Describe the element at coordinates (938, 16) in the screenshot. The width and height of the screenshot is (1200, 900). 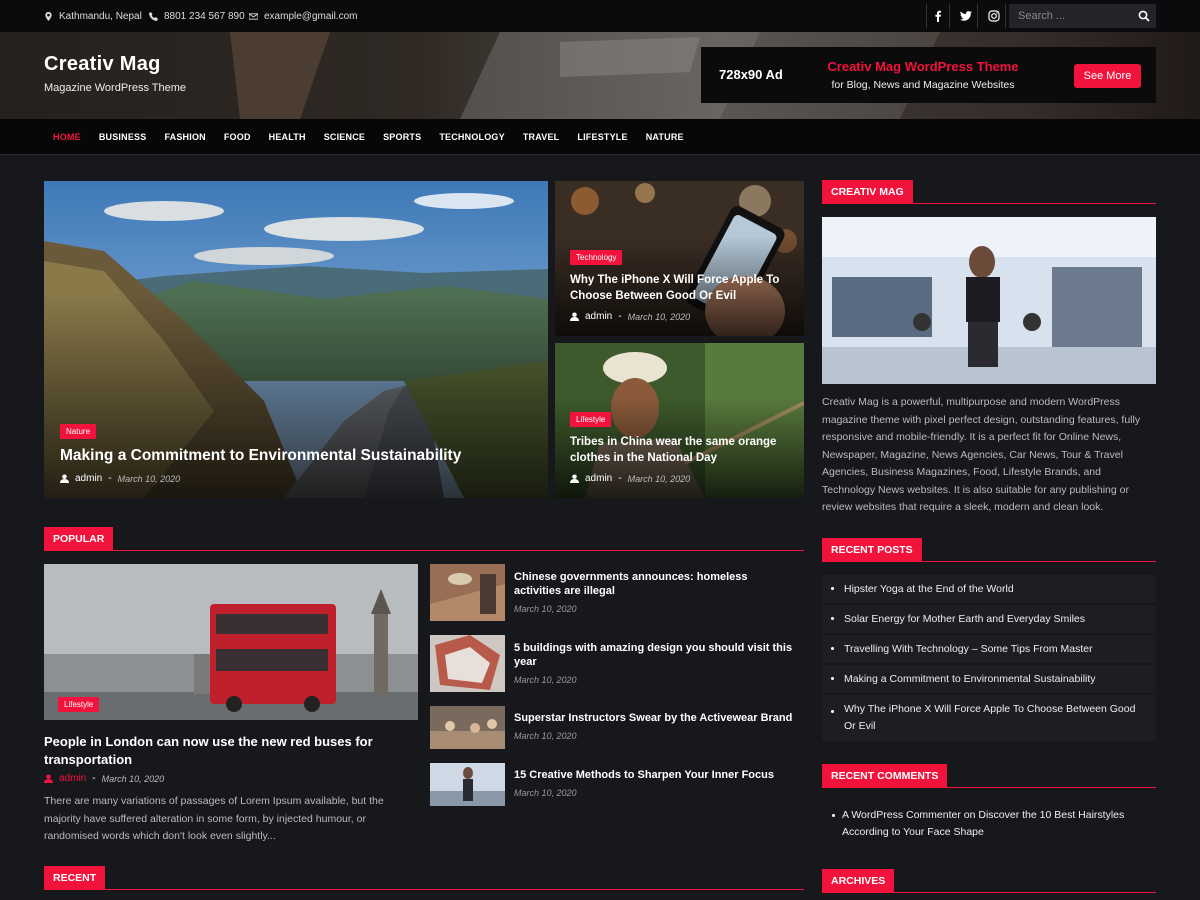
I see `facebook-link` at that location.